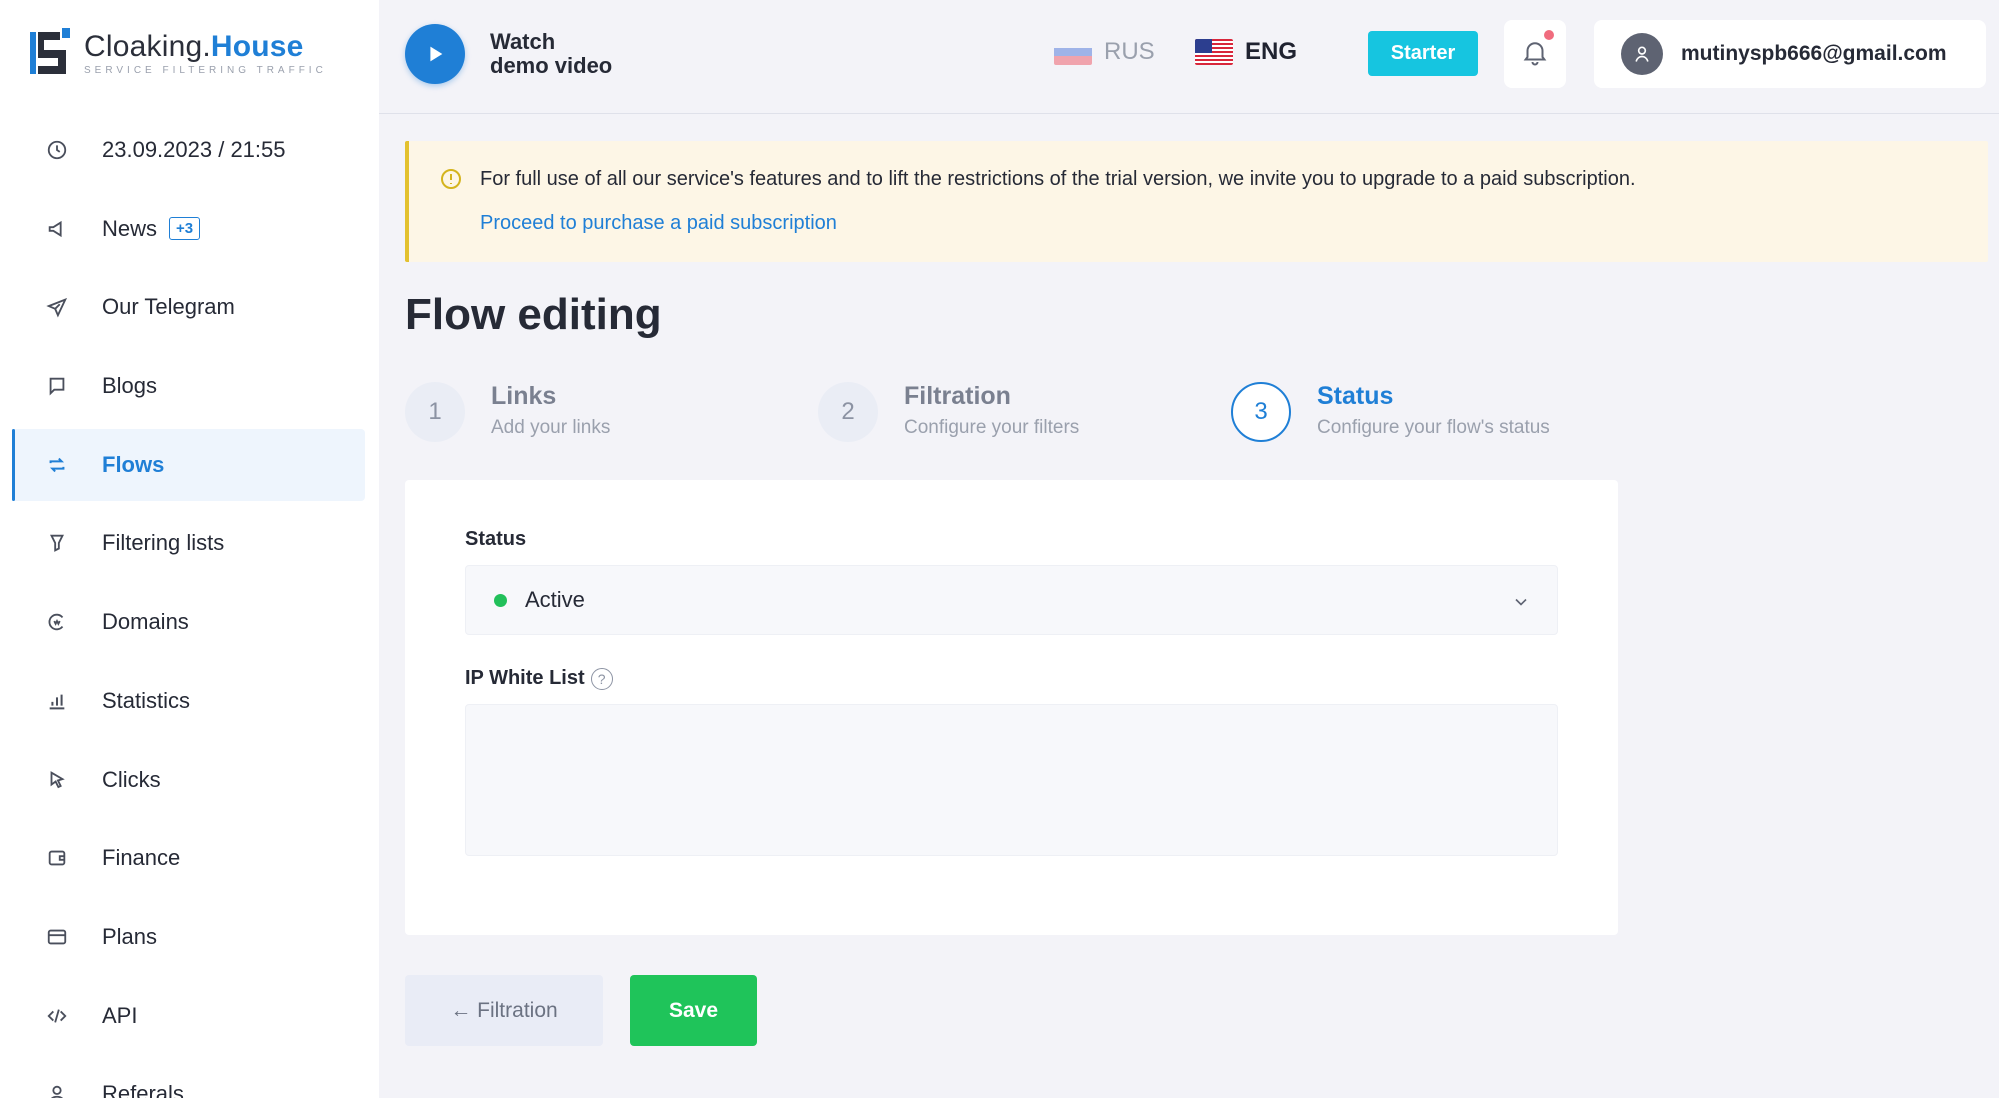  I want to click on sidebar-item-flows: Flows, so click(188, 464).